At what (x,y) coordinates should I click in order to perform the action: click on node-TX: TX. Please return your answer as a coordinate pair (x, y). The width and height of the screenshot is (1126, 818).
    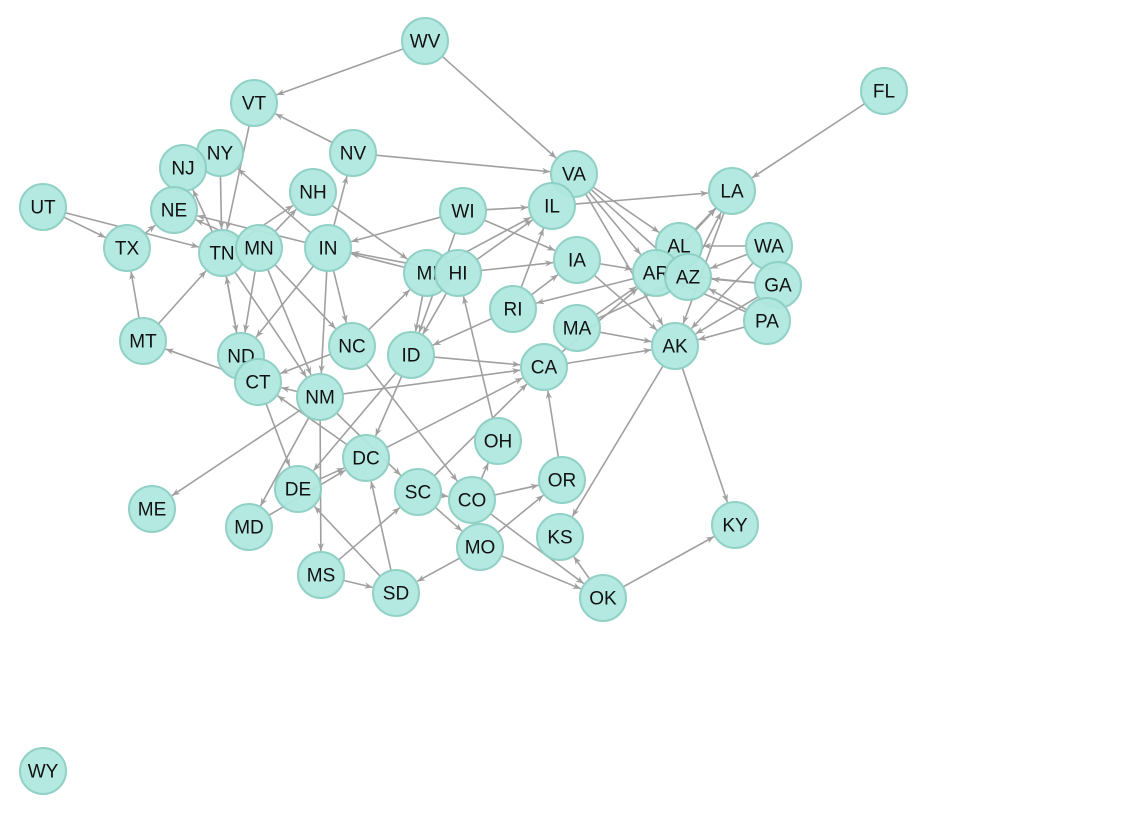
    Looking at the image, I should click on (127, 248).